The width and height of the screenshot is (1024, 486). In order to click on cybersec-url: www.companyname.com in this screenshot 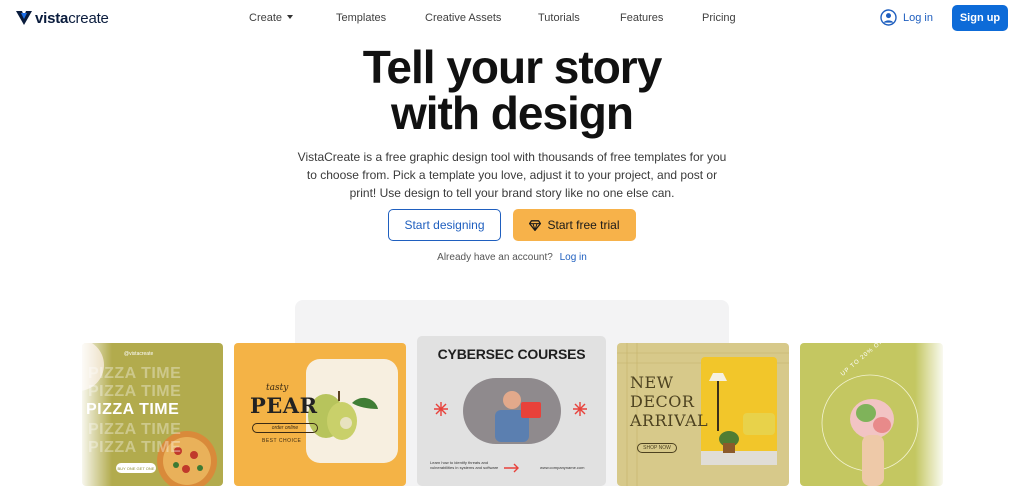, I will do `click(562, 467)`.